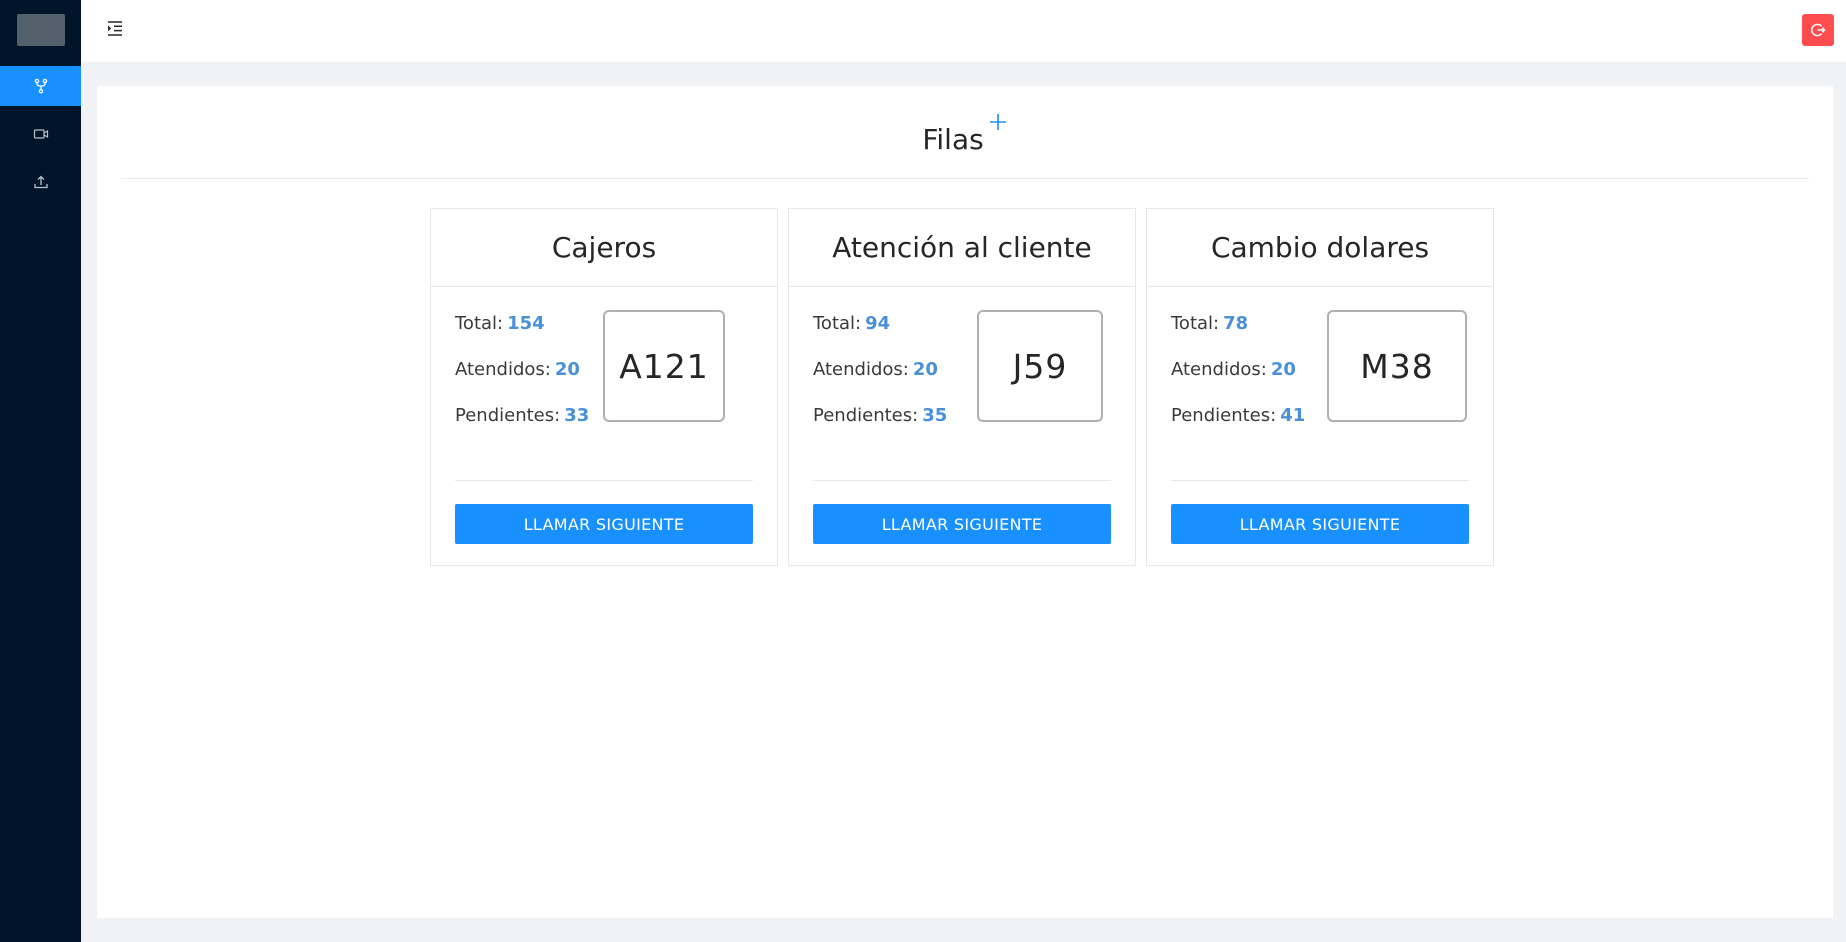 The width and height of the screenshot is (1846, 942). I want to click on stat-value: 94, so click(878, 323).